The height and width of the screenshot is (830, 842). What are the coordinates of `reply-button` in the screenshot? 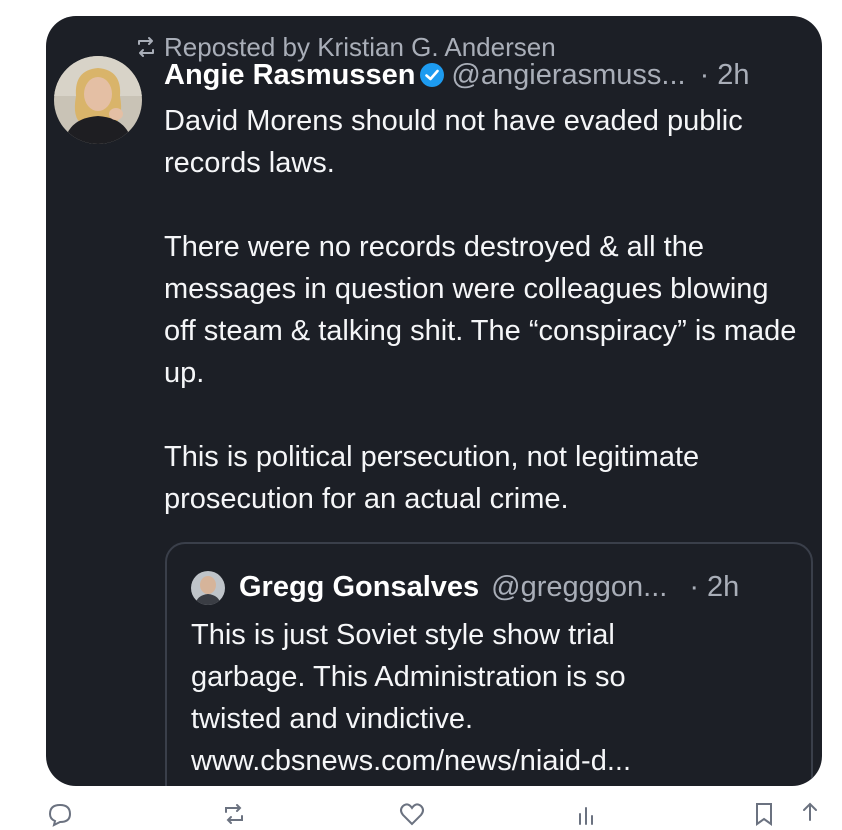 It's located at (64, 815).